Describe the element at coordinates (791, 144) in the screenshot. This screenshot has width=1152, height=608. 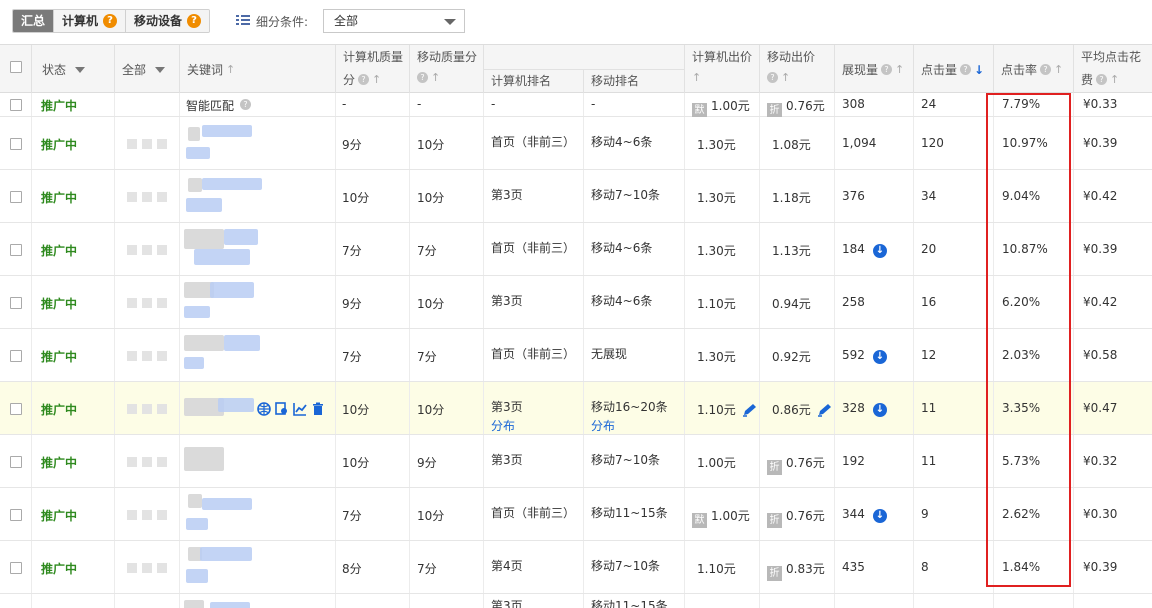
I see `mobile-bid: 1.08元` at that location.